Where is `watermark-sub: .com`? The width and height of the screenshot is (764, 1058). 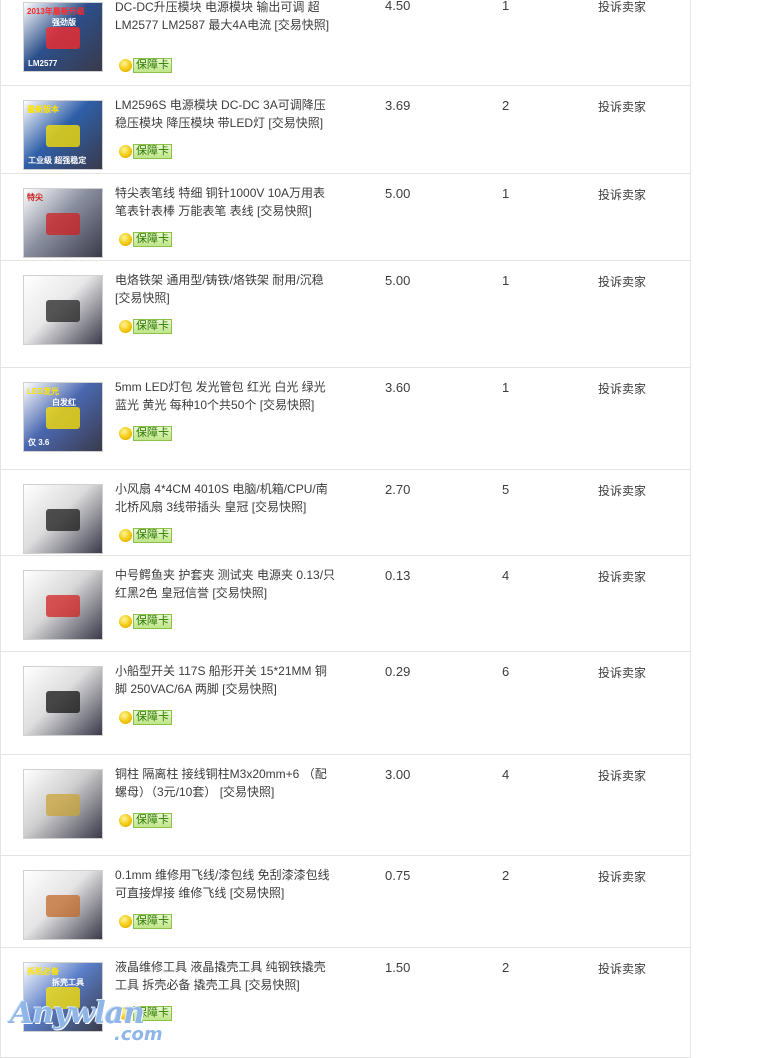
watermark-sub: .com is located at coordinates (138, 1034).